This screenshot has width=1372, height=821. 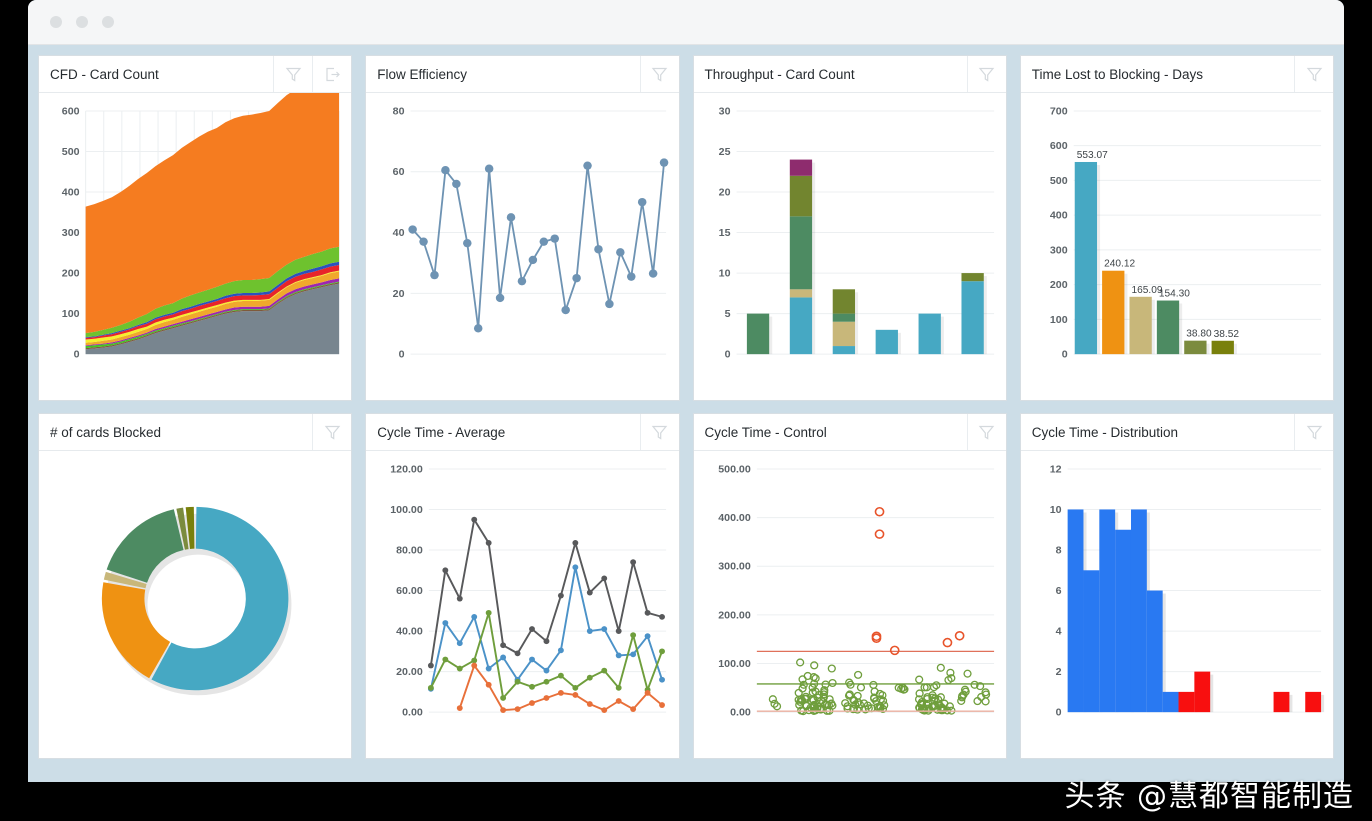 I want to click on filter-button-time-lost-to-blocking, so click(x=1313, y=74).